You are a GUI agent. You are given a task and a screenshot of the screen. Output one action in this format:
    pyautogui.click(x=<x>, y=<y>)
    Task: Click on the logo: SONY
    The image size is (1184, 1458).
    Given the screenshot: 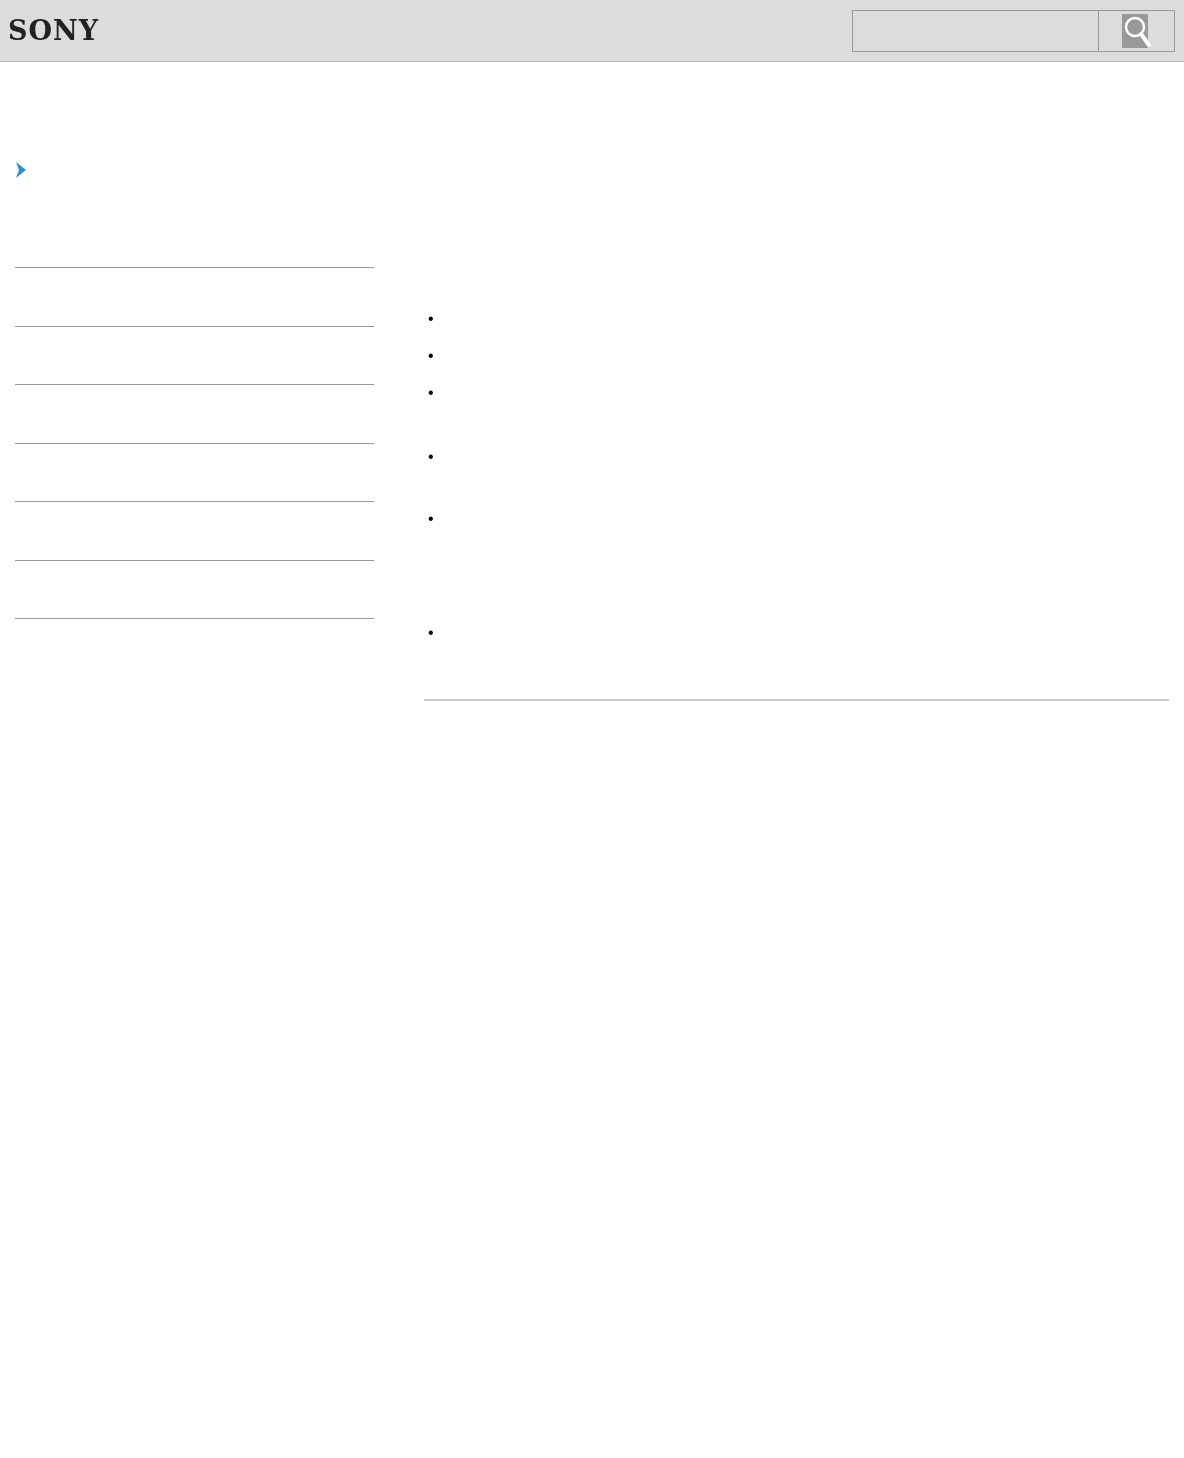 What is the action you would take?
    pyautogui.click(x=53, y=30)
    